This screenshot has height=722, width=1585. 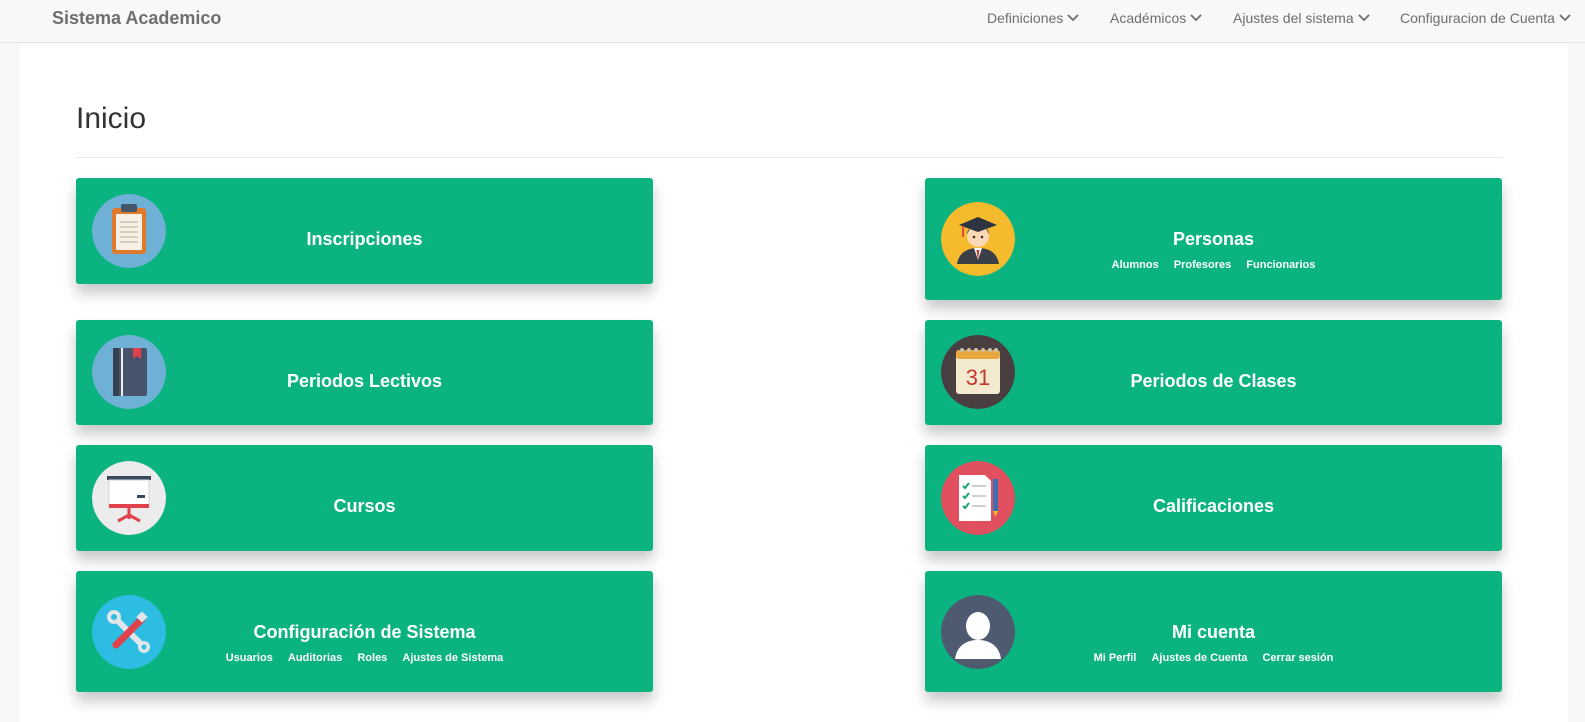 I want to click on nav-label: Académicos, so click(x=1148, y=18).